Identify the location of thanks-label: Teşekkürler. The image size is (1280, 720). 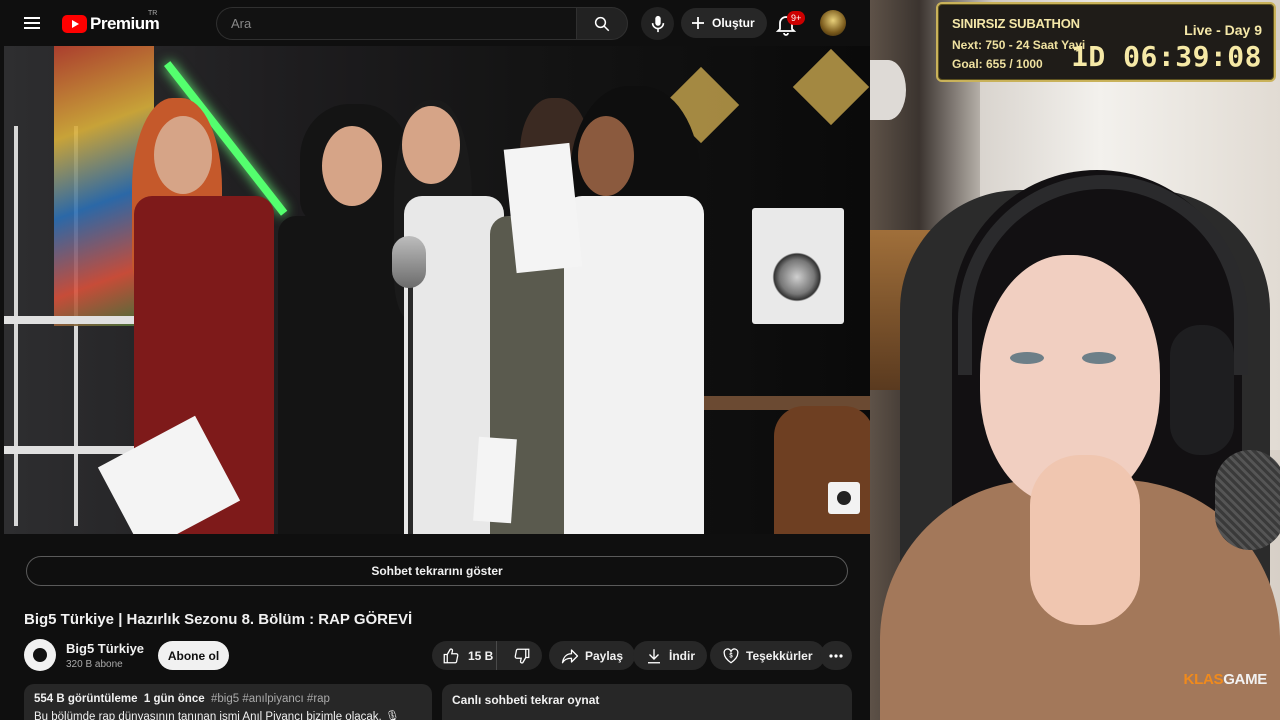
(779, 655).